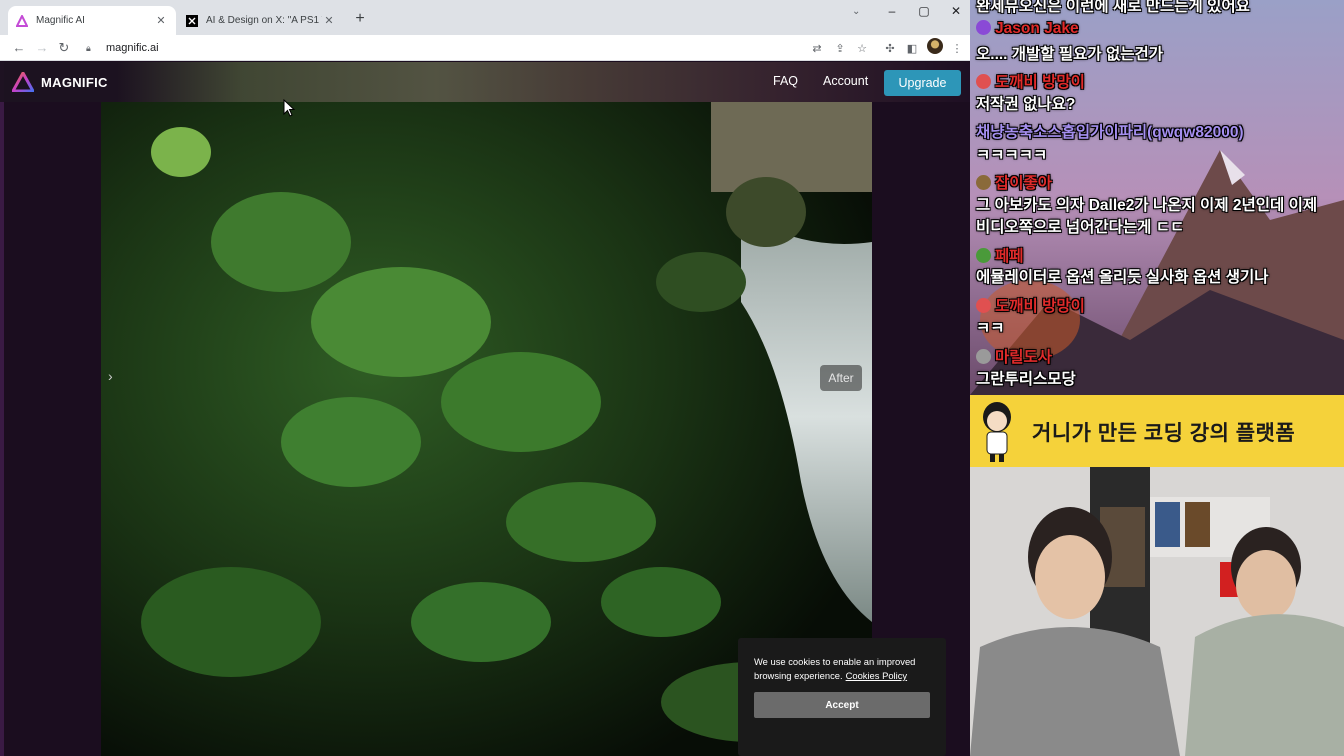 The width and height of the screenshot is (1344, 756). I want to click on magnific-favicon-icon, so click(22, 20).